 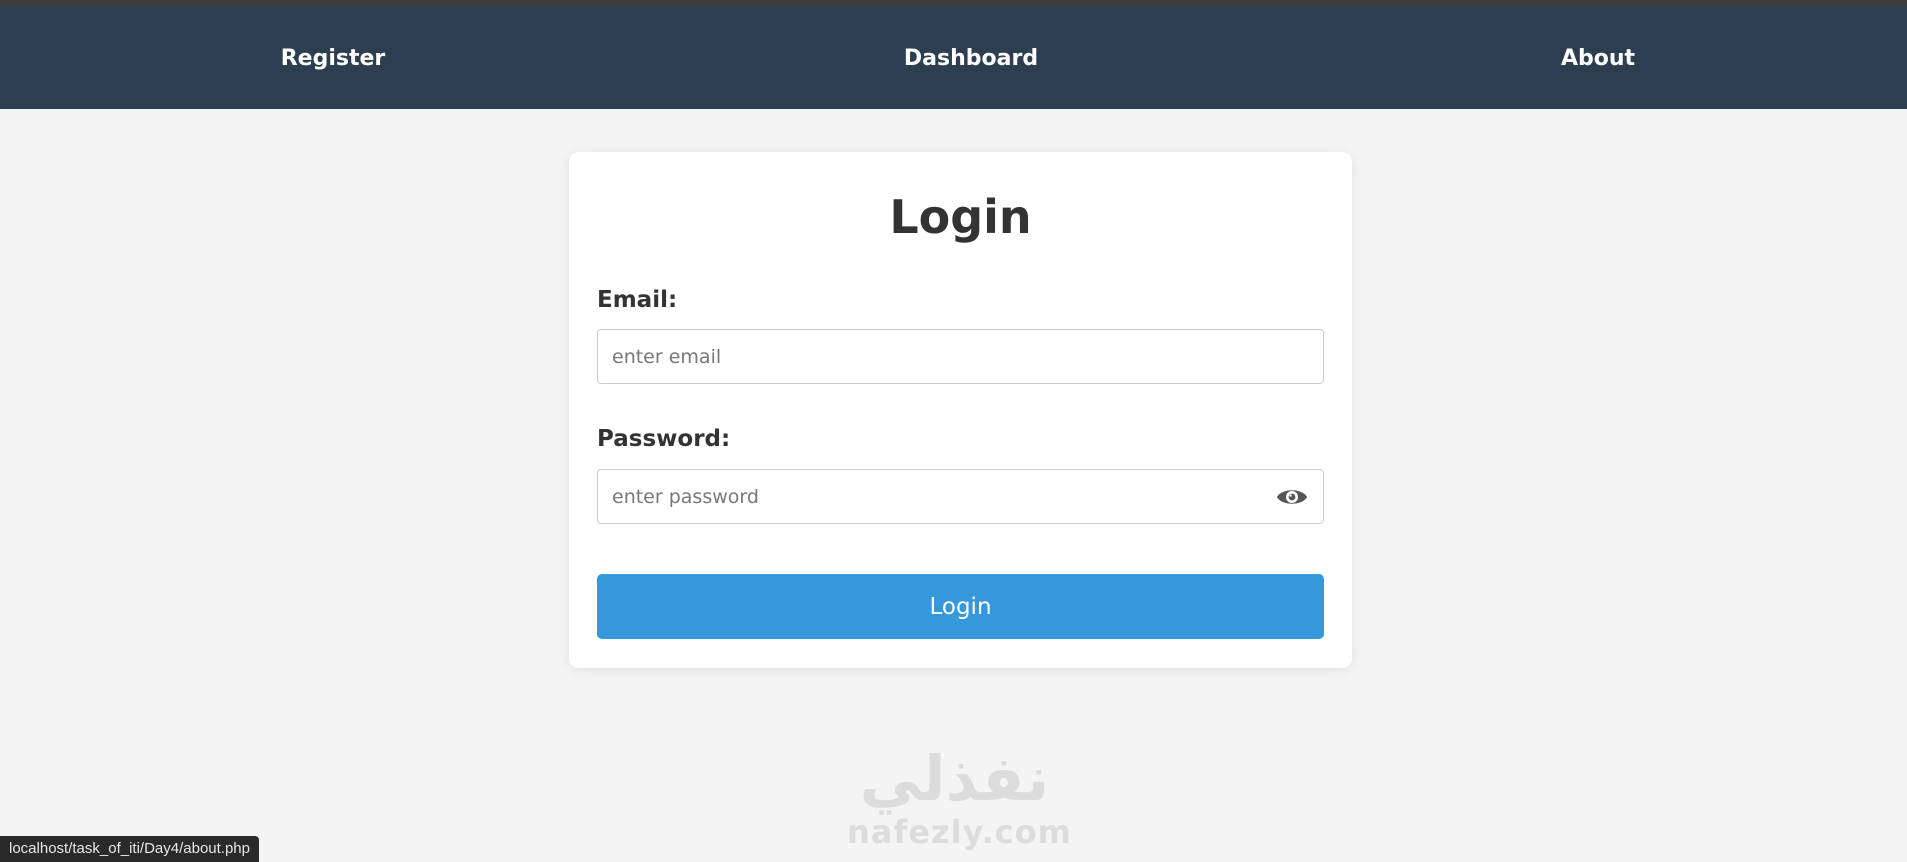 I want to click on status-bar-url: localhost/task_of_iti/Day4/about.php, so click(x=129, y=849).